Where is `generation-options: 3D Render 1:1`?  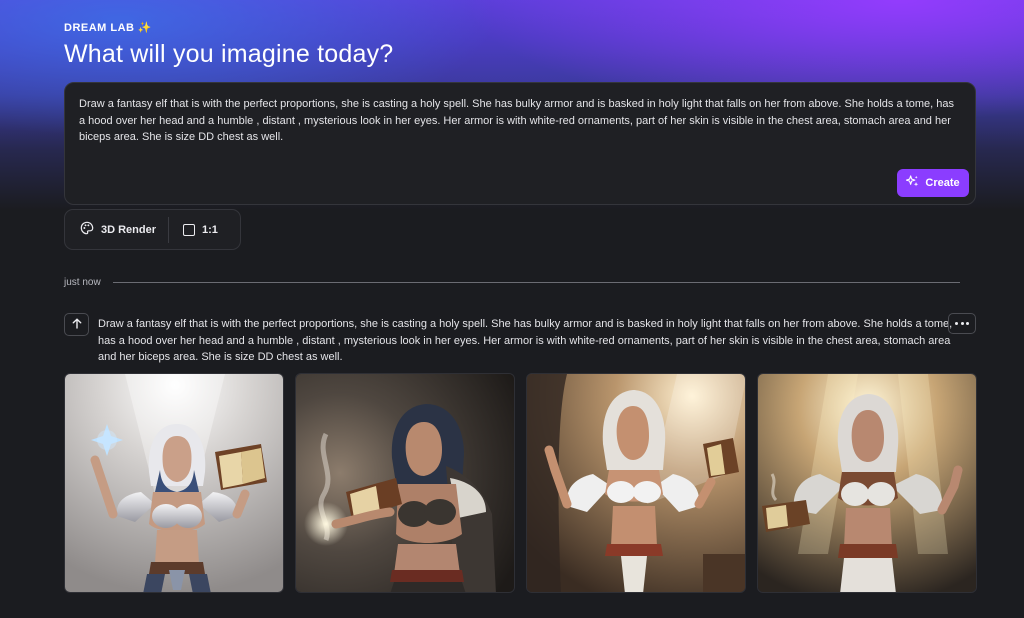 generation-options: 3D Render 1:1 is located at coordinates (152, 229).